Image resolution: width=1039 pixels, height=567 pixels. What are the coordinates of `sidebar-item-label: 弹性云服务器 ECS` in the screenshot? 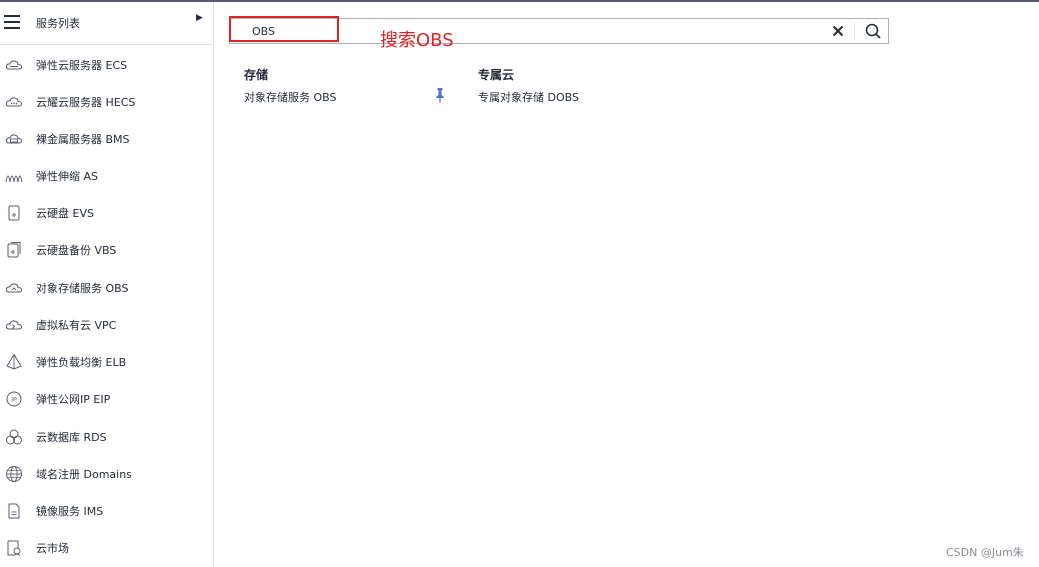 It's located at (82, 65).